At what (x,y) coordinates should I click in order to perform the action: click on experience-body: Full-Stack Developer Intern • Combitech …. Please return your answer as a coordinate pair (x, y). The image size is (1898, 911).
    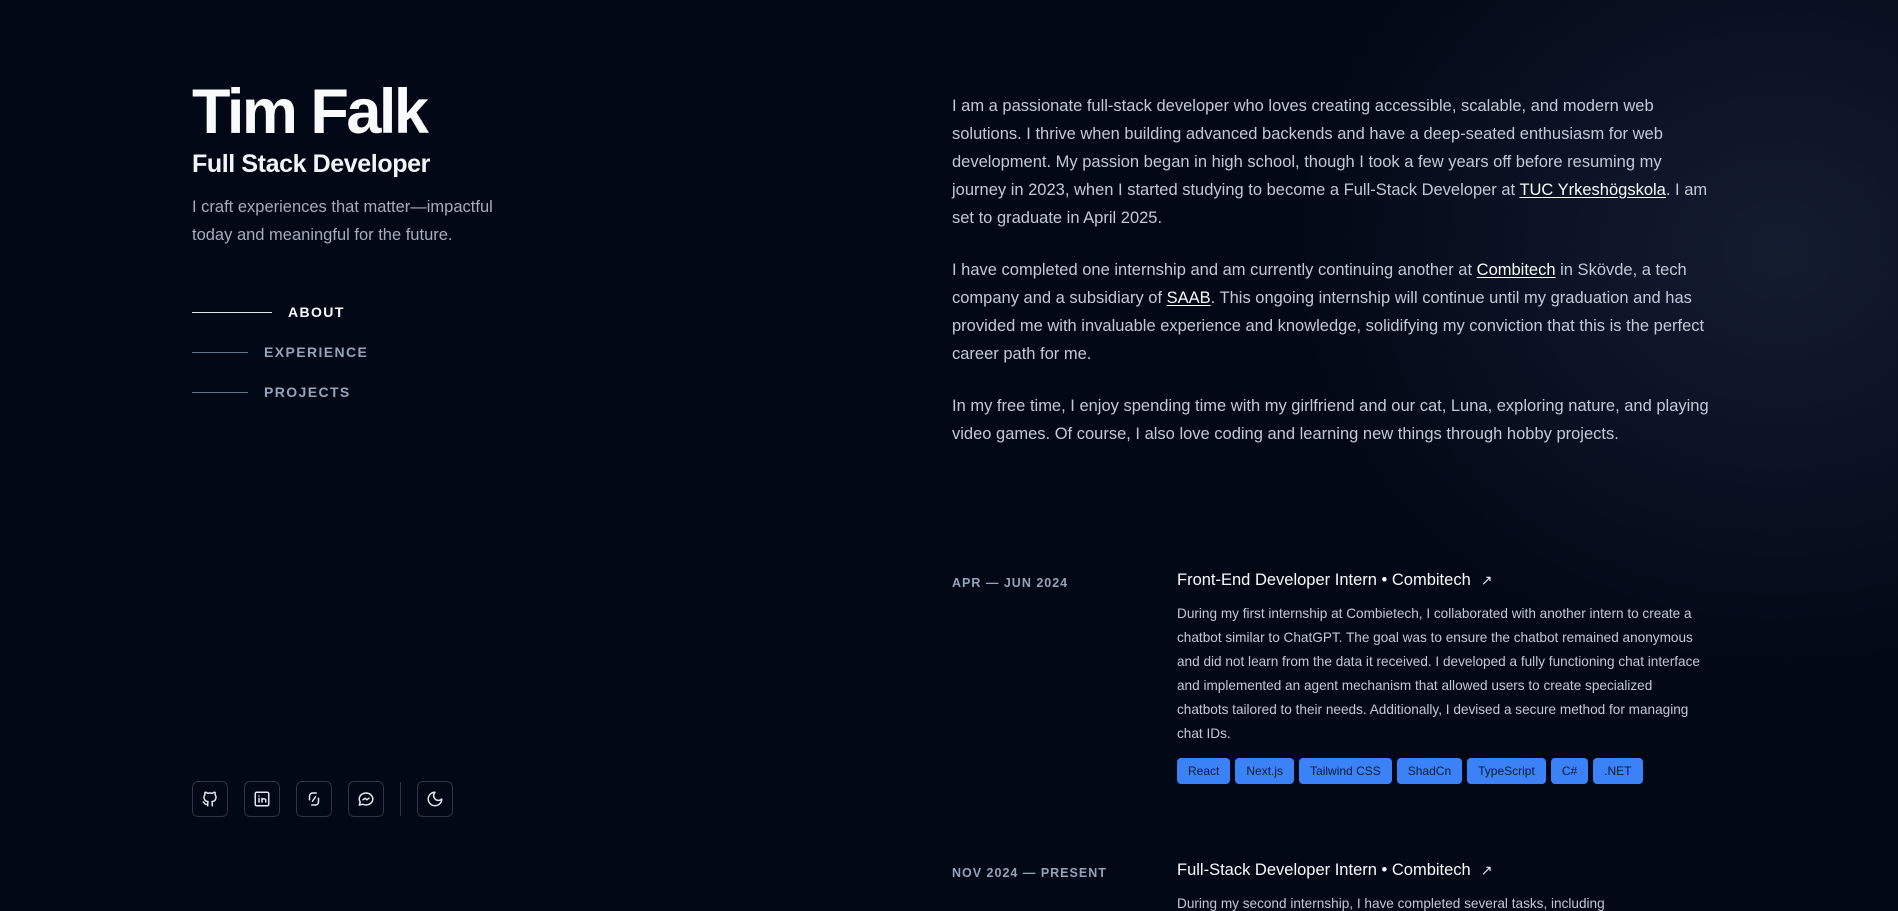
    Looking at the image, I should click on (1442, 886).